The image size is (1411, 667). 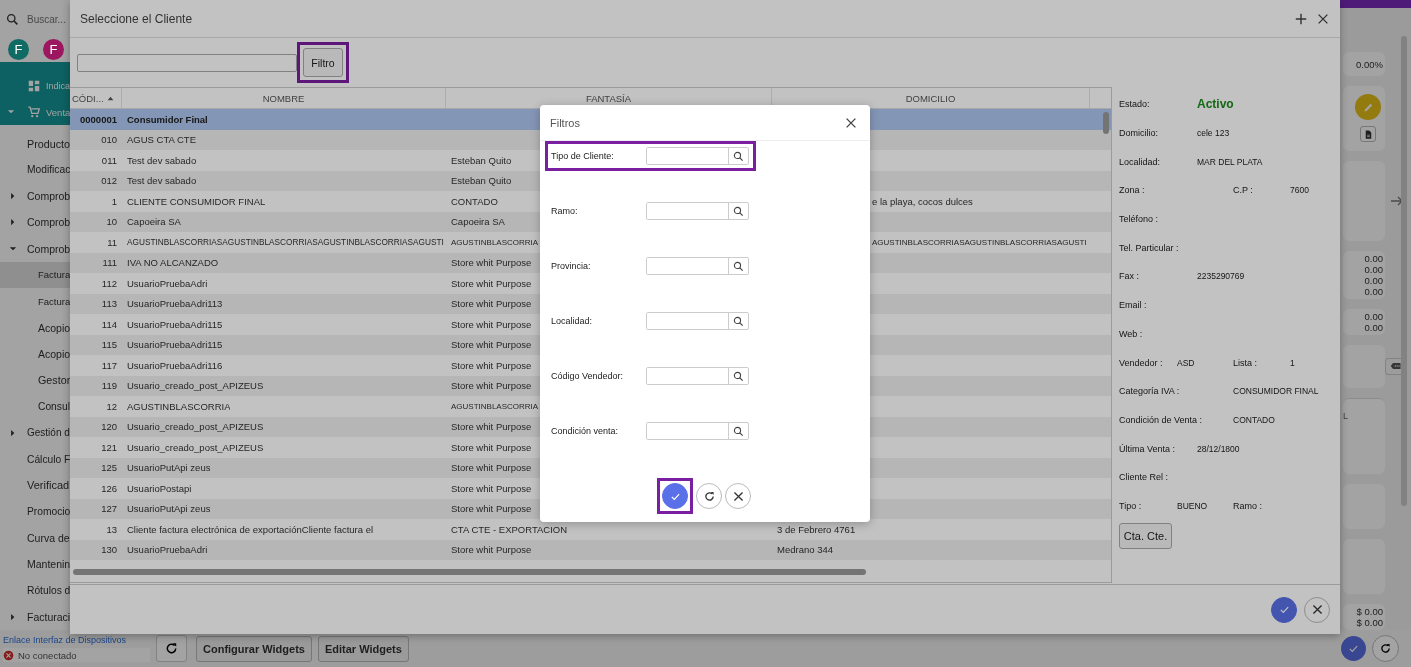 I want to click on plus-icon, so click(x=1301, y=18).